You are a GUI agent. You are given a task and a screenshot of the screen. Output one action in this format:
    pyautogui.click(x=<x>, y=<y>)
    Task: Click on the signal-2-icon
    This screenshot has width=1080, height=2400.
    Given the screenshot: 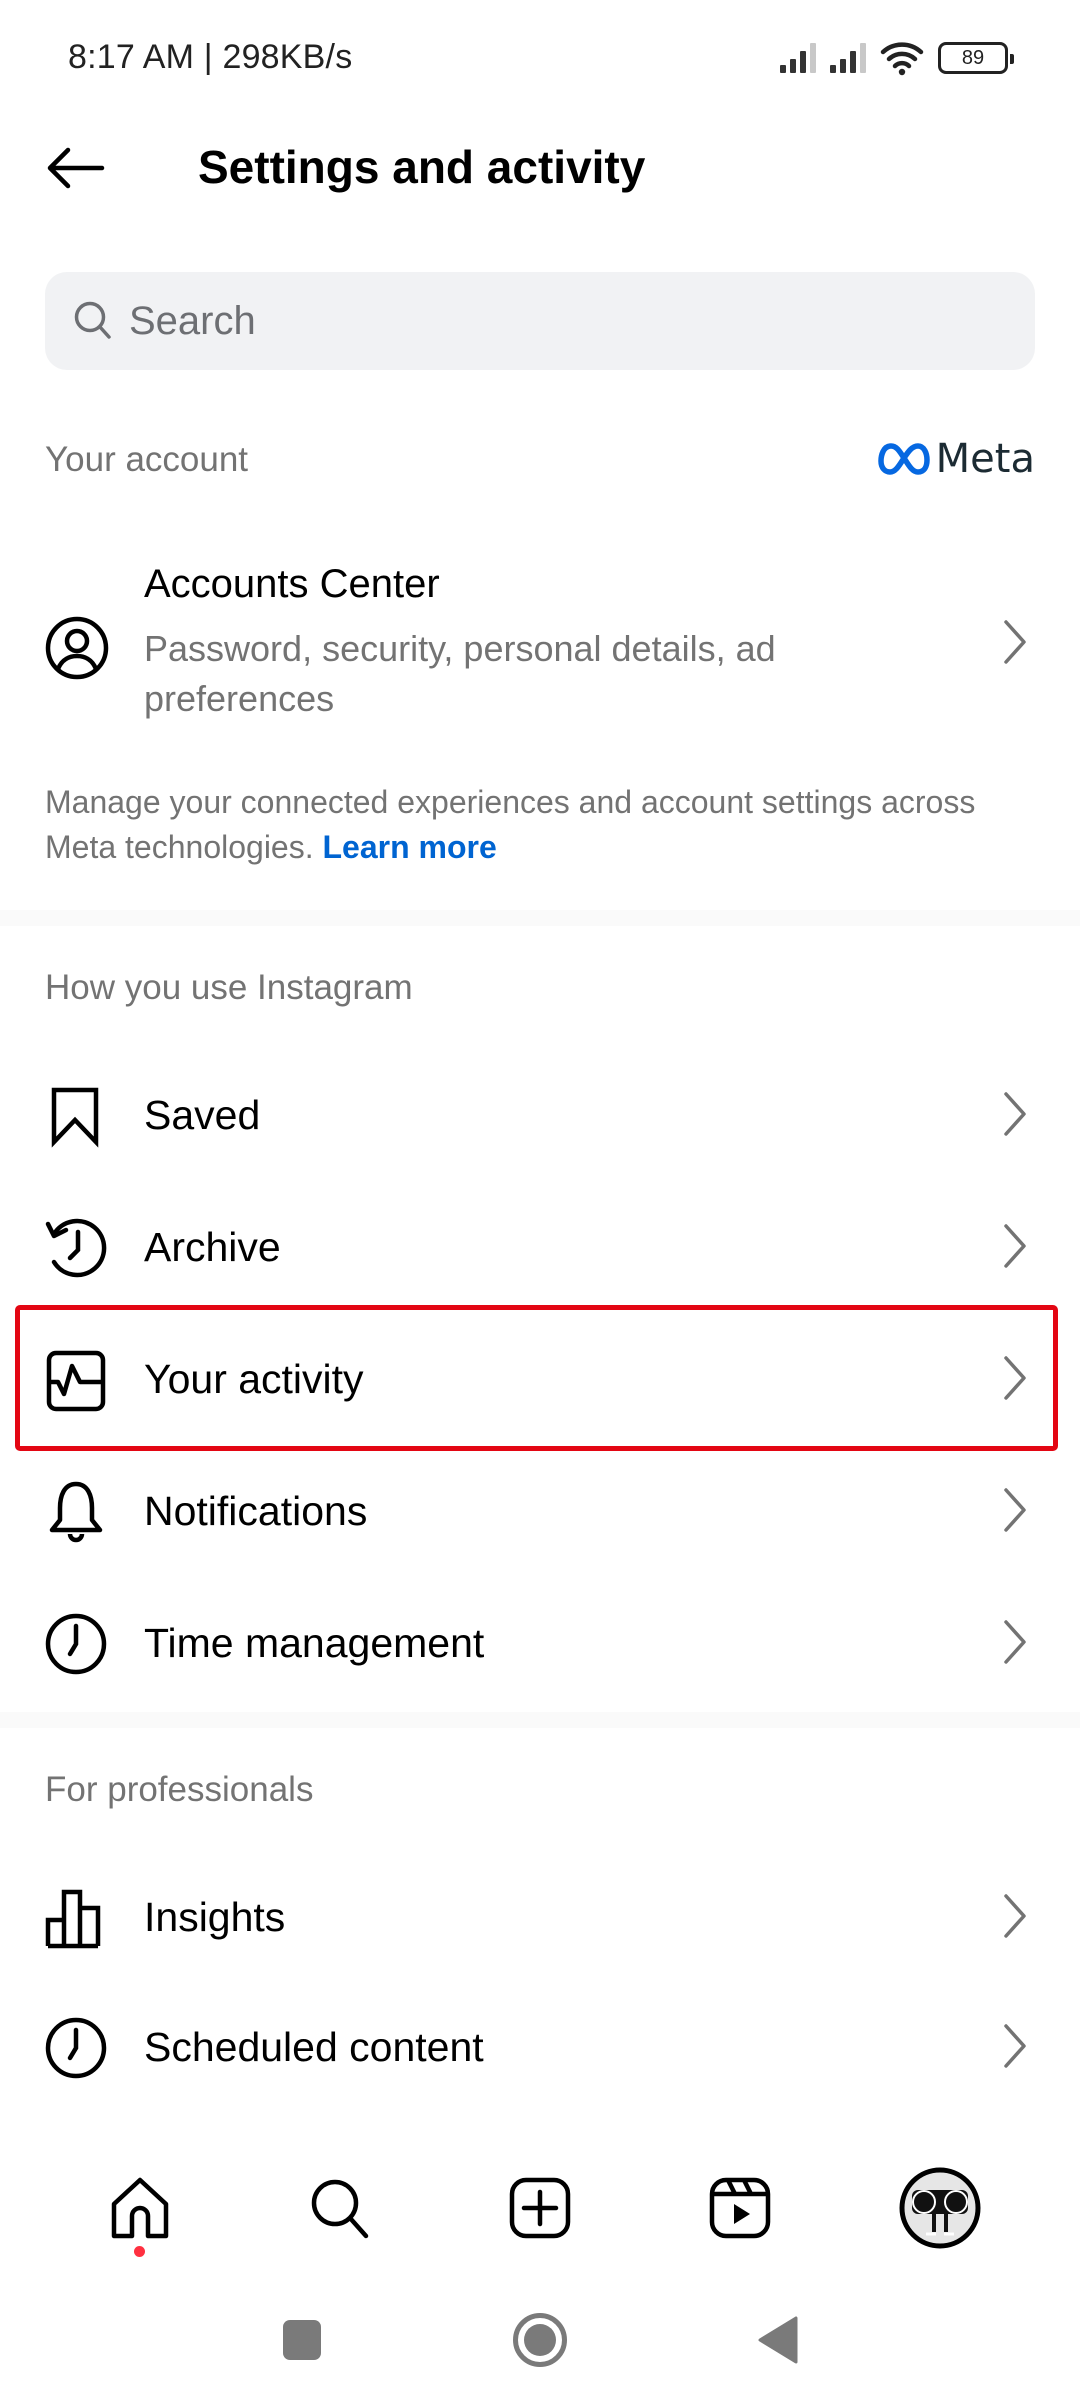 What is the action you would take?
    pyautogui.click(x=848, y=58)
    